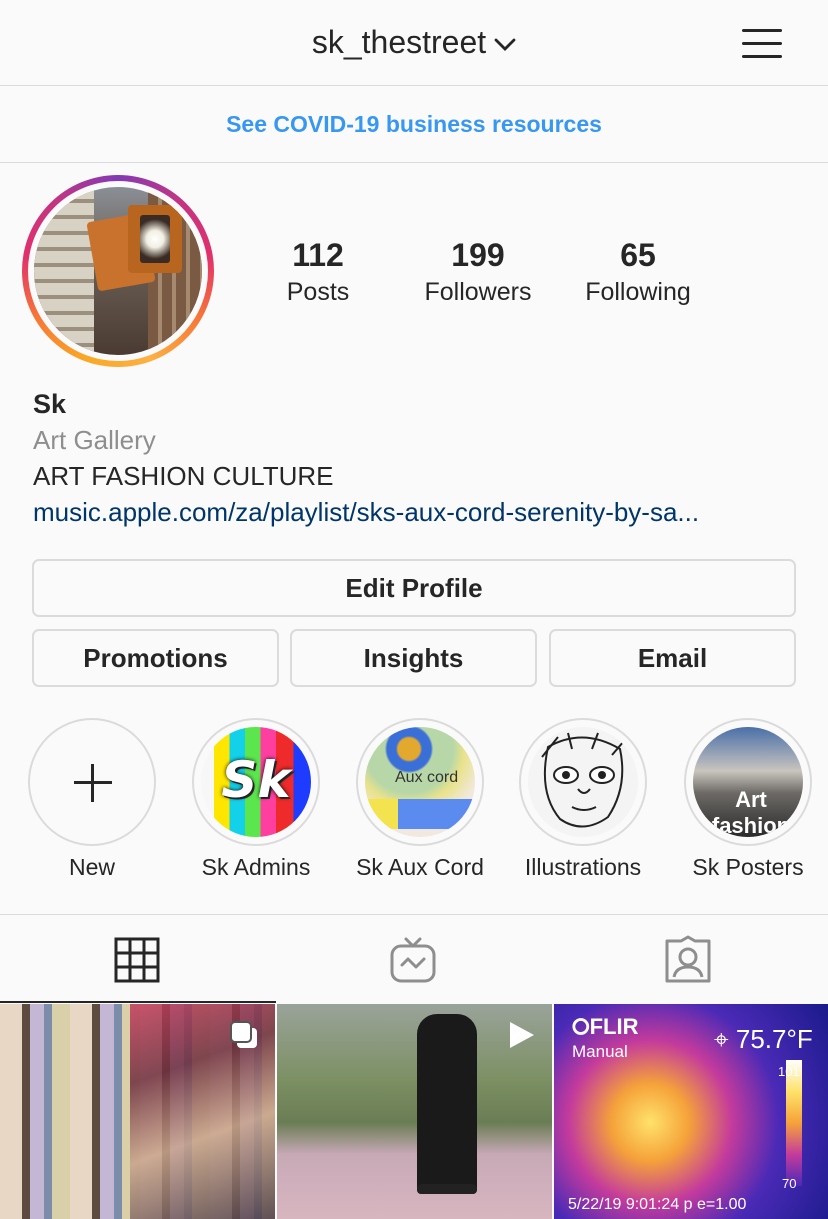  Describe the element at coordinates (155, 658) in the screenshot. I see `promotions-button: Promotions` at that location.